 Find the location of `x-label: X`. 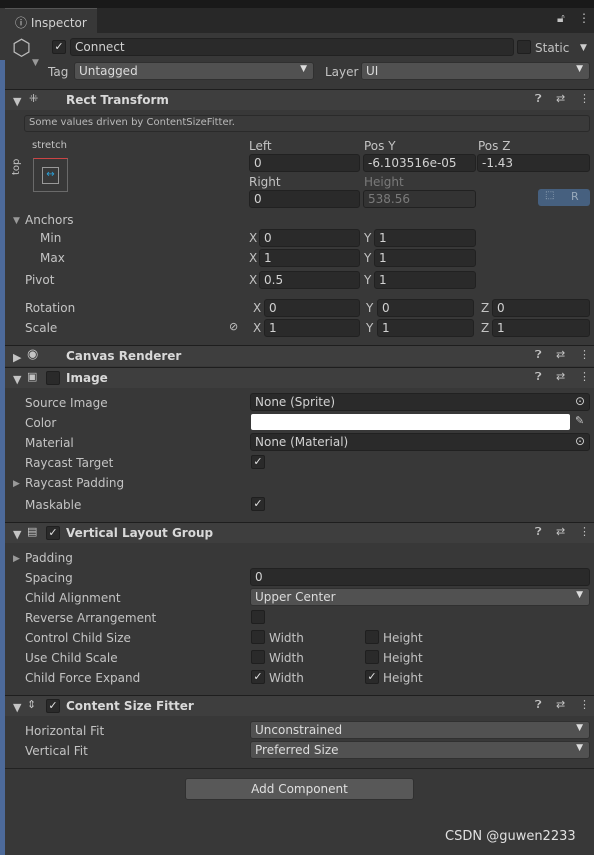

x-label: X is located at coordinates (253, 258).